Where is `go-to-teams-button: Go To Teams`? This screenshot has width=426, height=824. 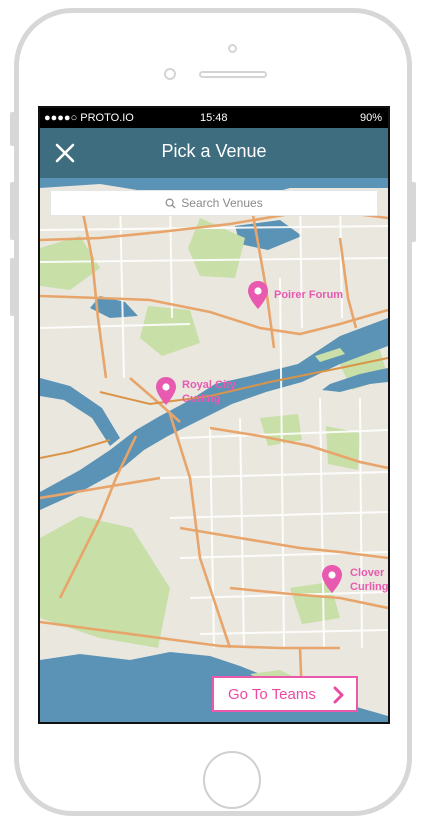
go-to-teams-button: Go To Teams is located at coordinates (285, 694).